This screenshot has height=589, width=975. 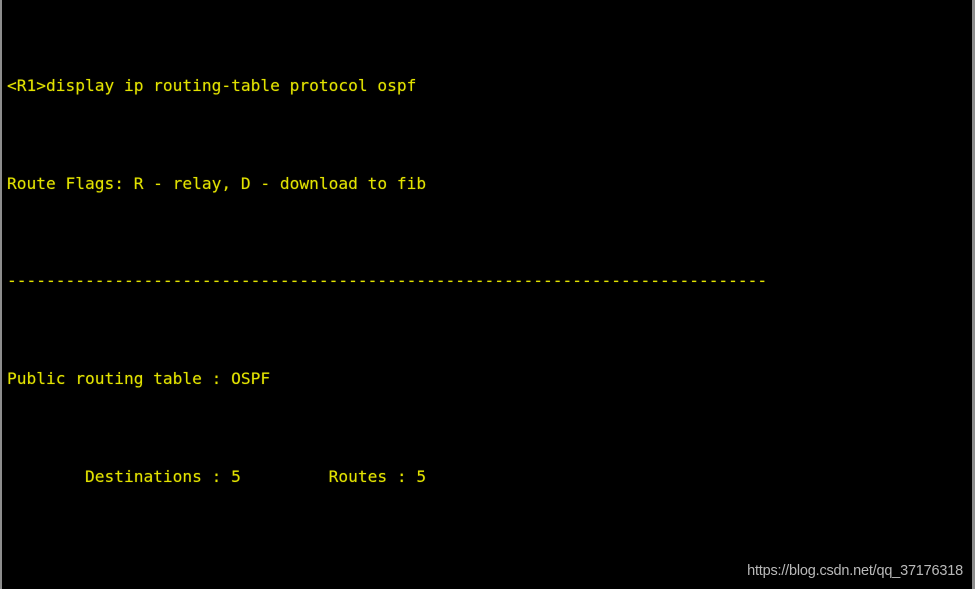 What do you see at coordinates (217, 476) in the screenshot?
I see `public-summary-line: Destinations : 5 Routes : 5` at bounding box center [217, 476].